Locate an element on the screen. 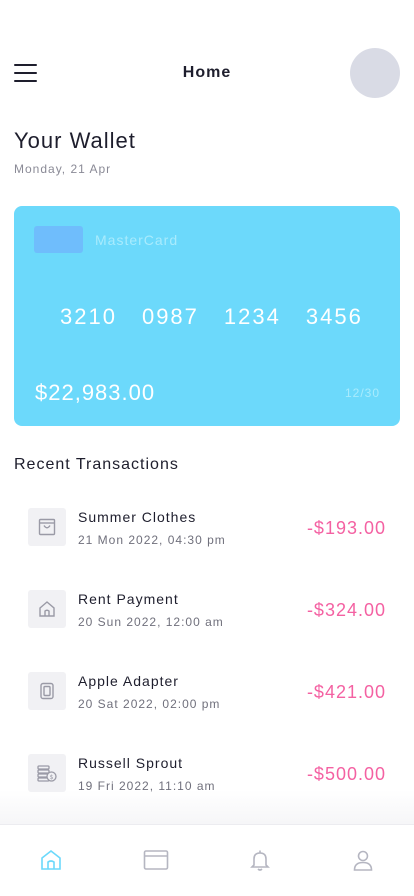 This screenshot has width=414, height=896. bell-icon is located at coordinates (260, 860).